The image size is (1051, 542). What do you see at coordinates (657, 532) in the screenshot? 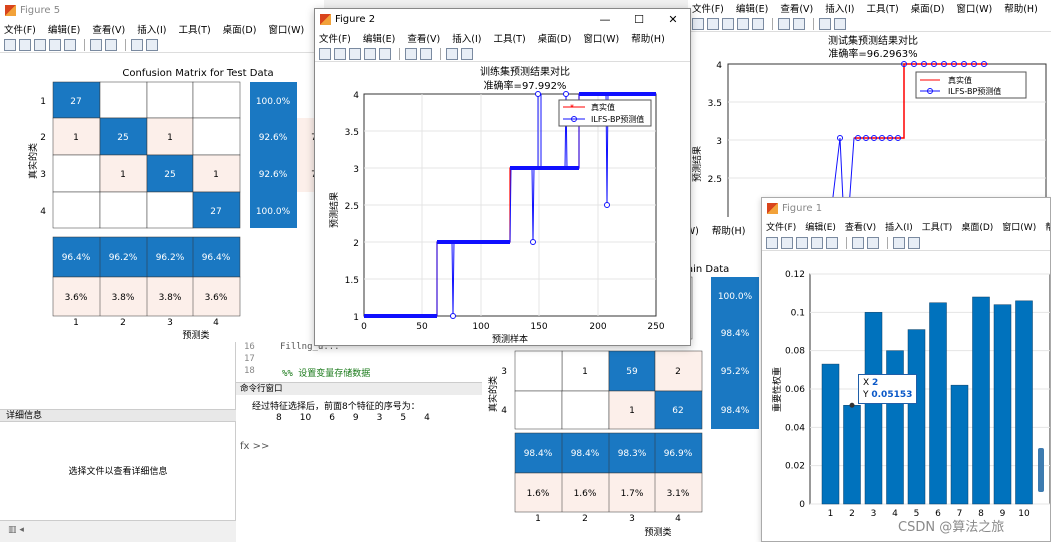
I see `x-axis-label: 预测类` at bounding box center [657, 532].